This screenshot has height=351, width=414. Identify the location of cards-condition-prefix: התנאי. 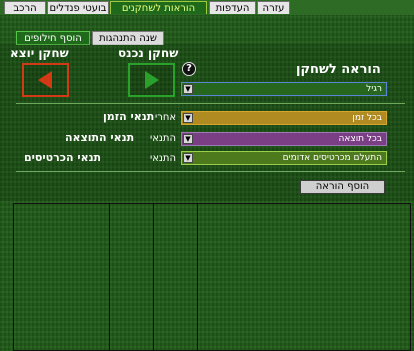
(163, 158).